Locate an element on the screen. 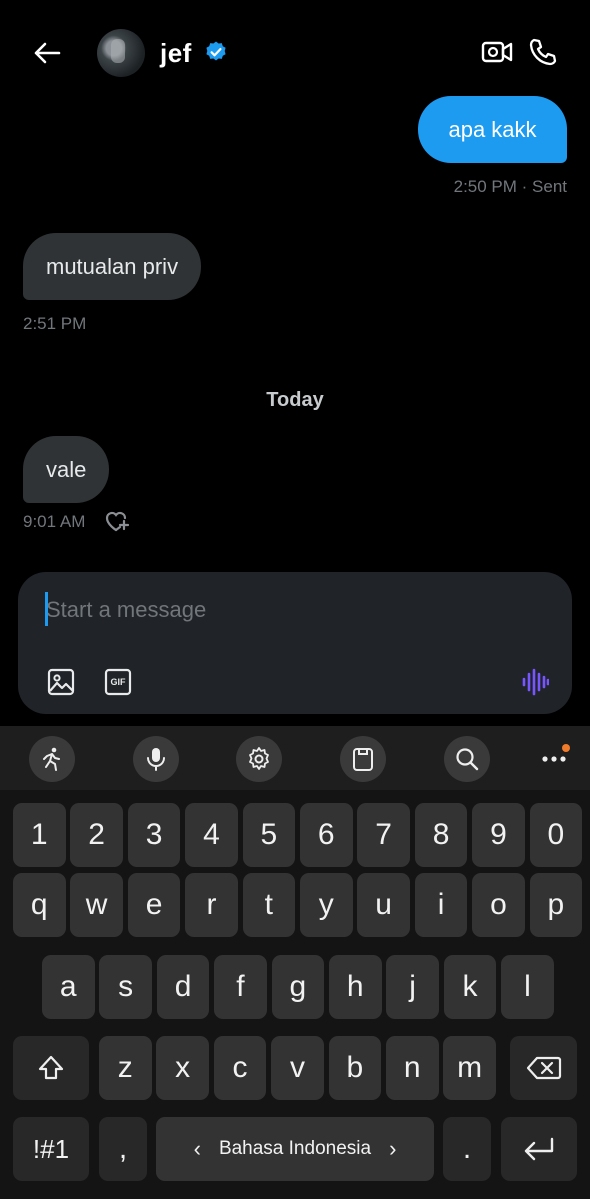  microphone-icon is located at coordinates (156, 759).